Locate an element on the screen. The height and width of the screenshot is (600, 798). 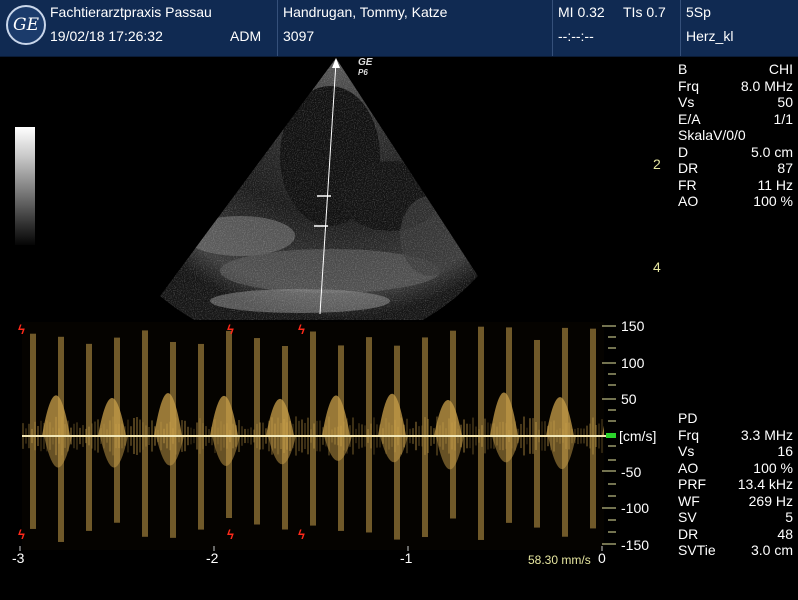
param-key: E/A is located at coordinates (689, 118).